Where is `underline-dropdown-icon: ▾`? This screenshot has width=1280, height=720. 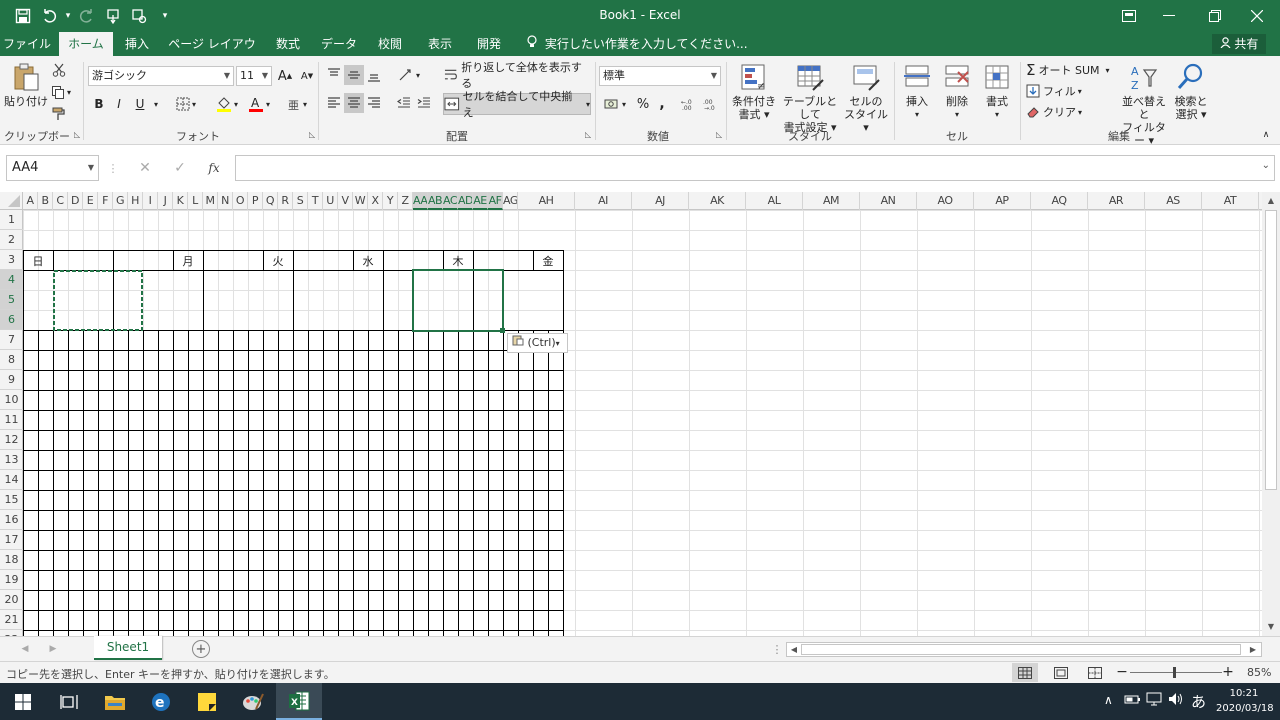
underline-dropdown-icon: ▾ is located at coordinates (156, 104).